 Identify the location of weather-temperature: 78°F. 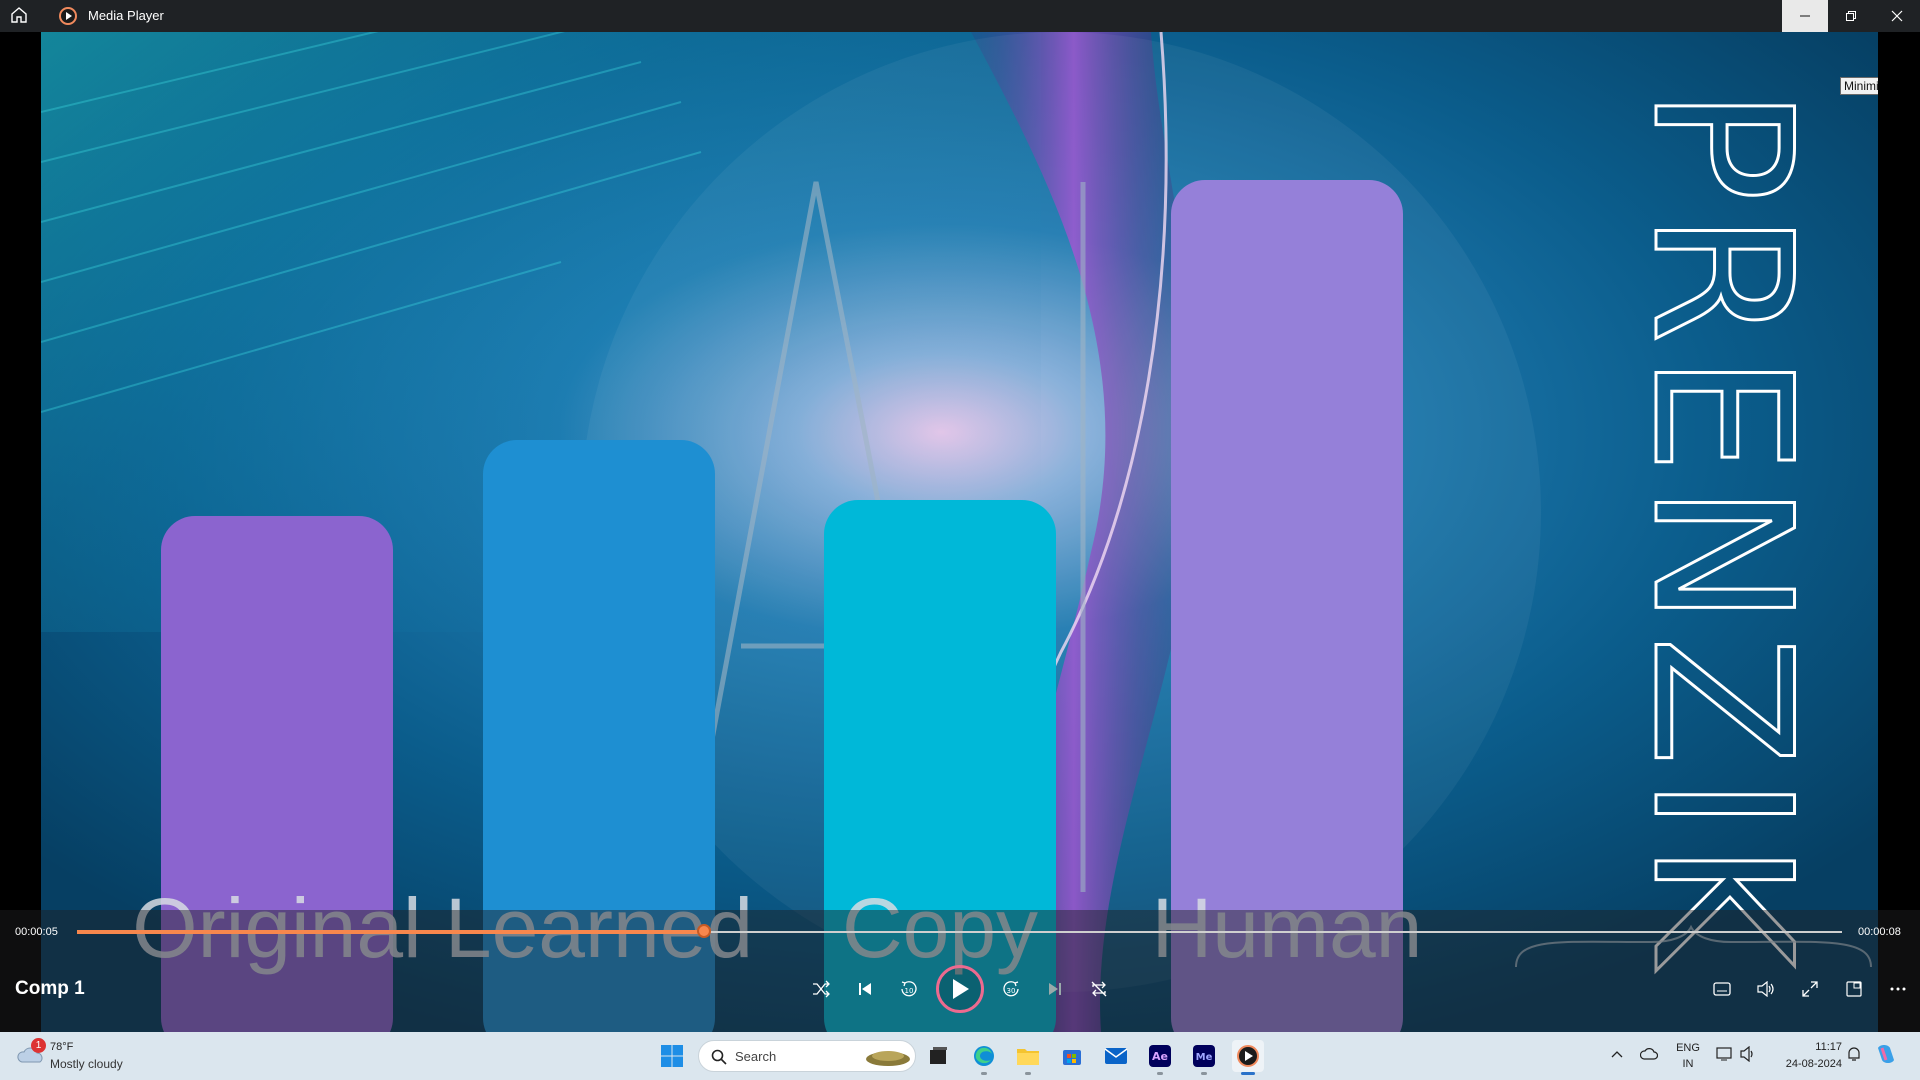
(61, 1047).